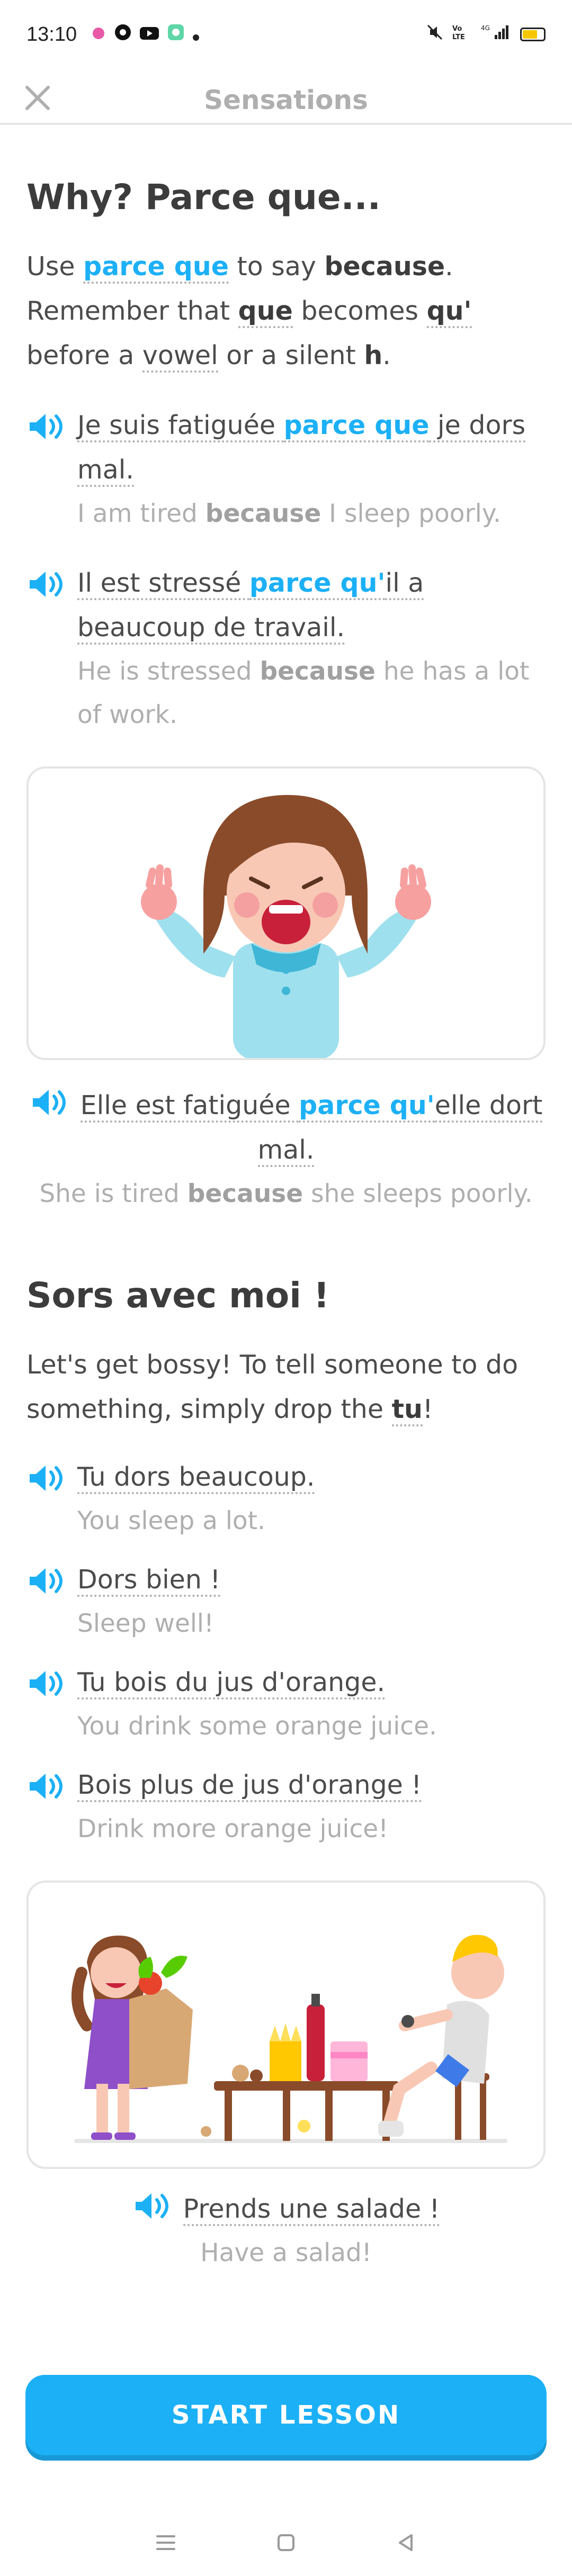 The width and height of the screenshot is (572, 2576). I want to click on volte-icon: Vo LTE, so click(462, 34).